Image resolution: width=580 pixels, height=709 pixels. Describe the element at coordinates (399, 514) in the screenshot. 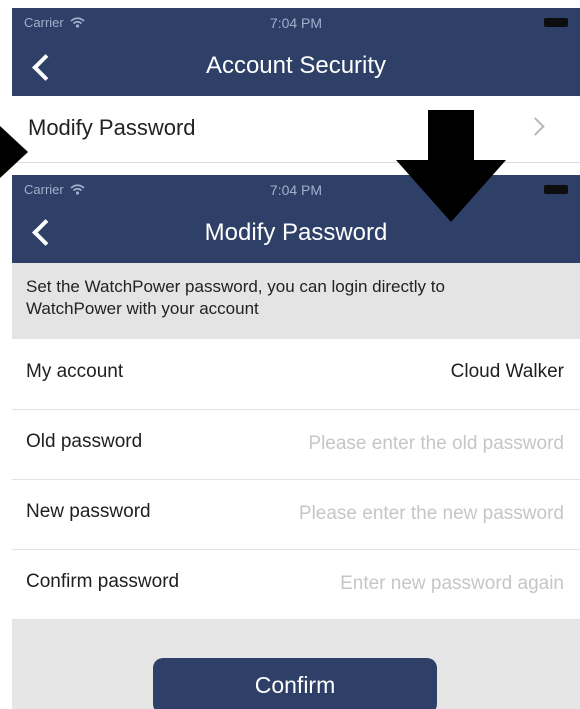

I see `new-password-input` at that location.